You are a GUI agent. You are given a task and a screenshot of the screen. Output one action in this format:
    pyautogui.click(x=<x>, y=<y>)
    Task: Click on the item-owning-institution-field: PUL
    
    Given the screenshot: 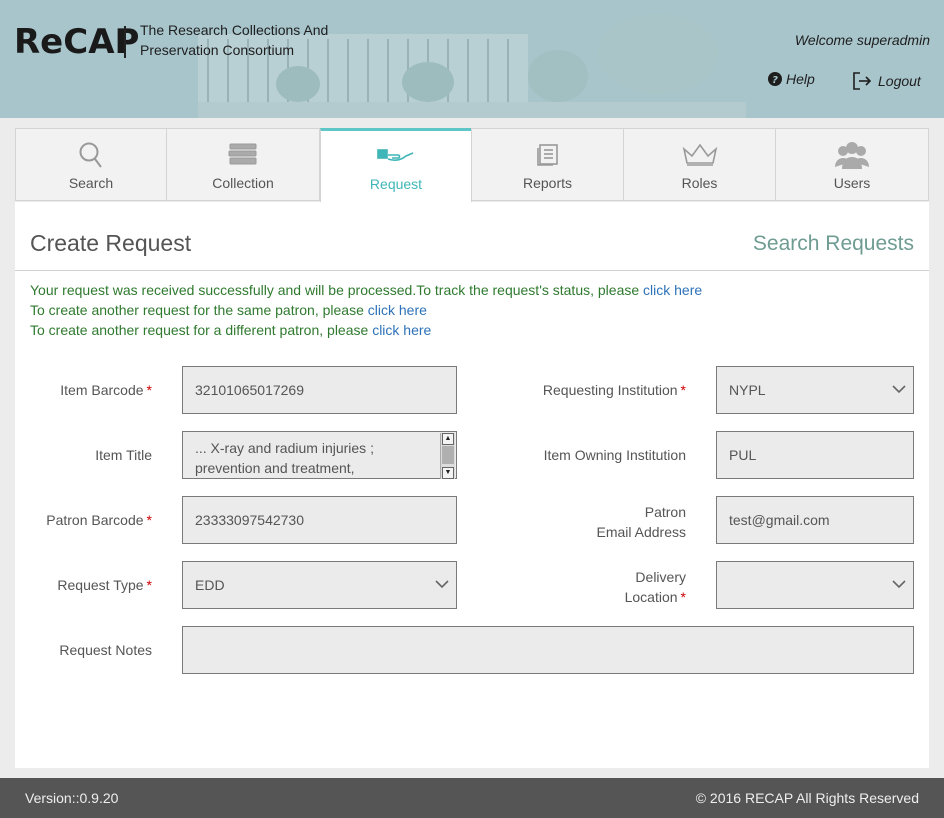 What is the action you would take?
    pyautogui.click(x=815, y=455)
    